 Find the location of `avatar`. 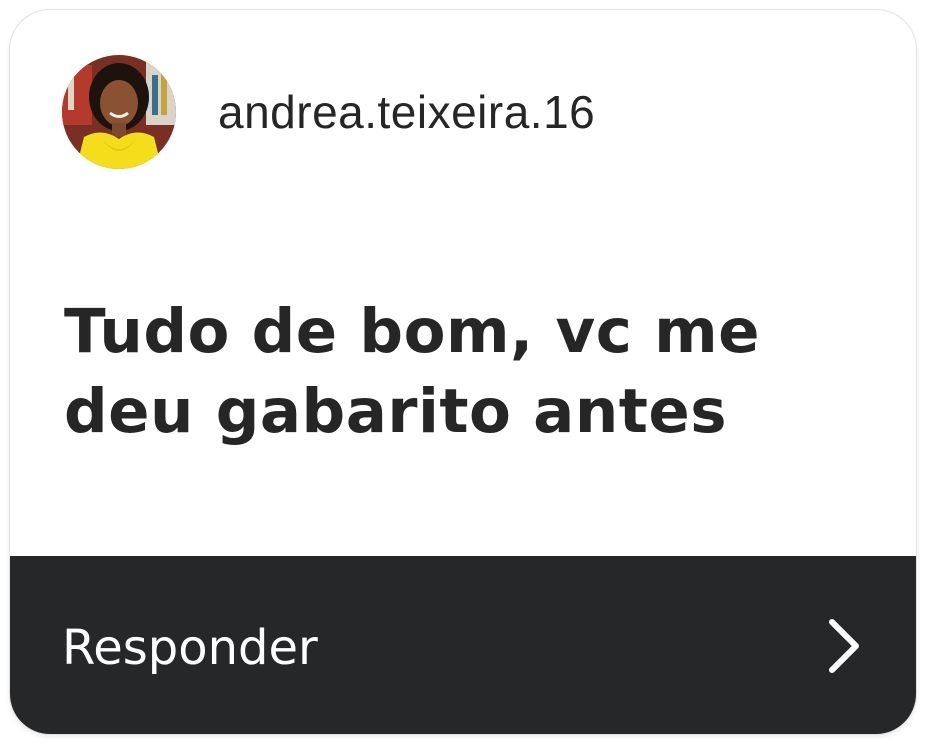

avatar is located at coordinates (119, 112).